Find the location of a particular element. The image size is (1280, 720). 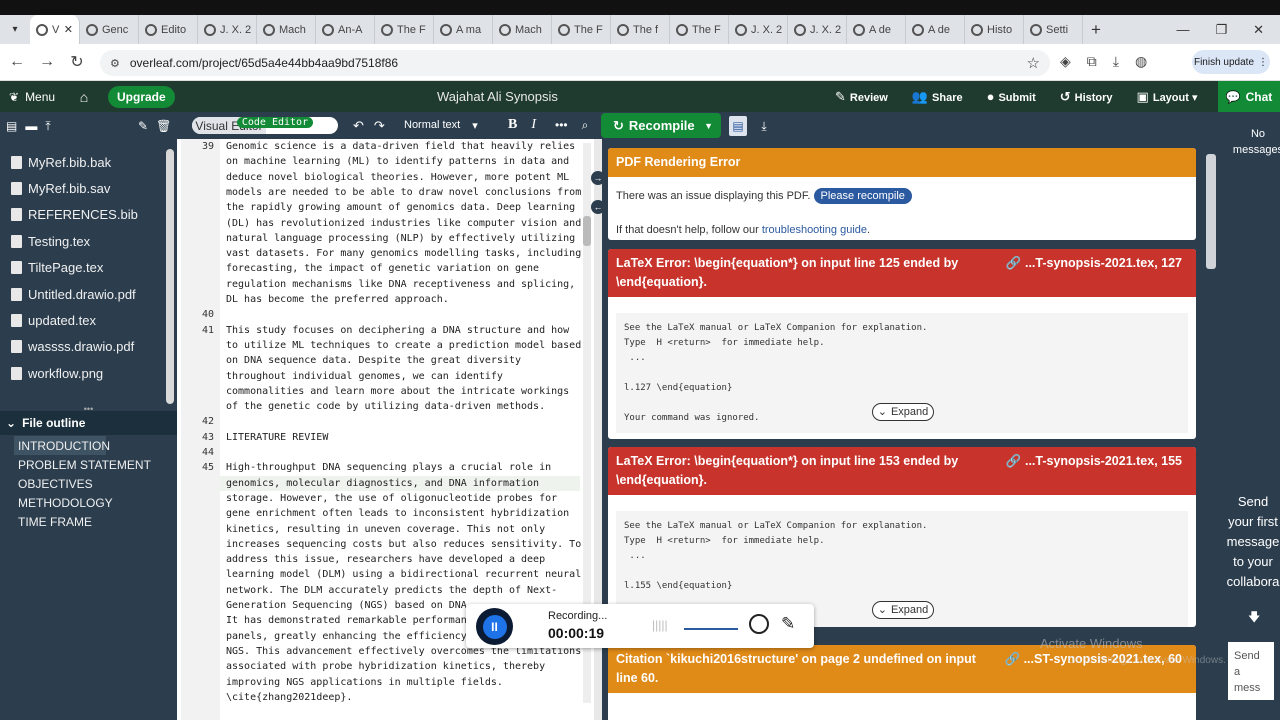

file-outline-header: ⌄ File outline is located at coordinates (88, 423).